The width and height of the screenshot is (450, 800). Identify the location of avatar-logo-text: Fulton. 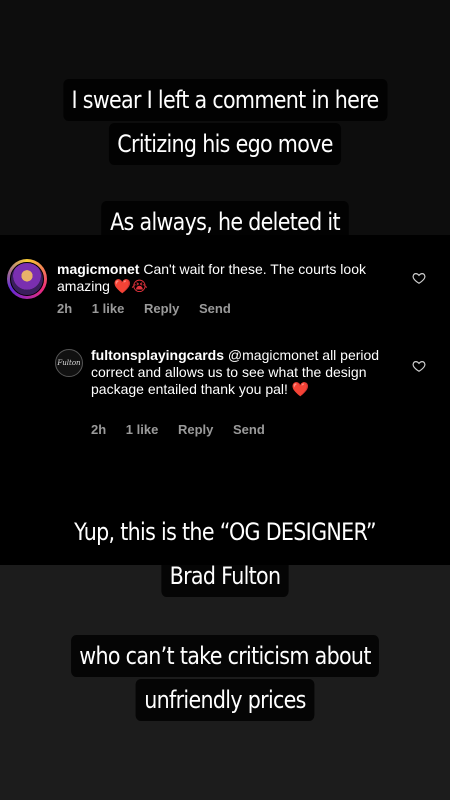
(69, 363).